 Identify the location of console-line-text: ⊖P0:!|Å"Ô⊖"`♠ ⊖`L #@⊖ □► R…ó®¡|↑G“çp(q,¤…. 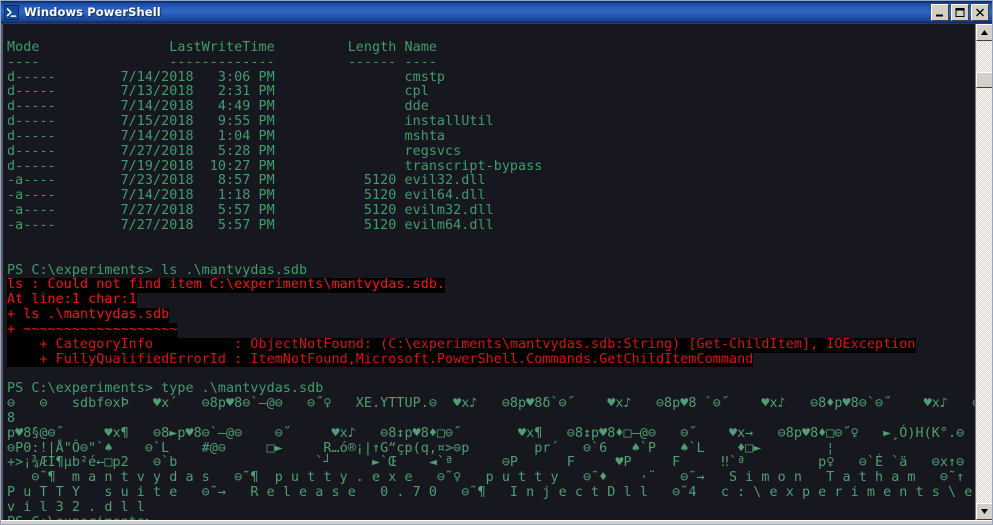
(421, 448).